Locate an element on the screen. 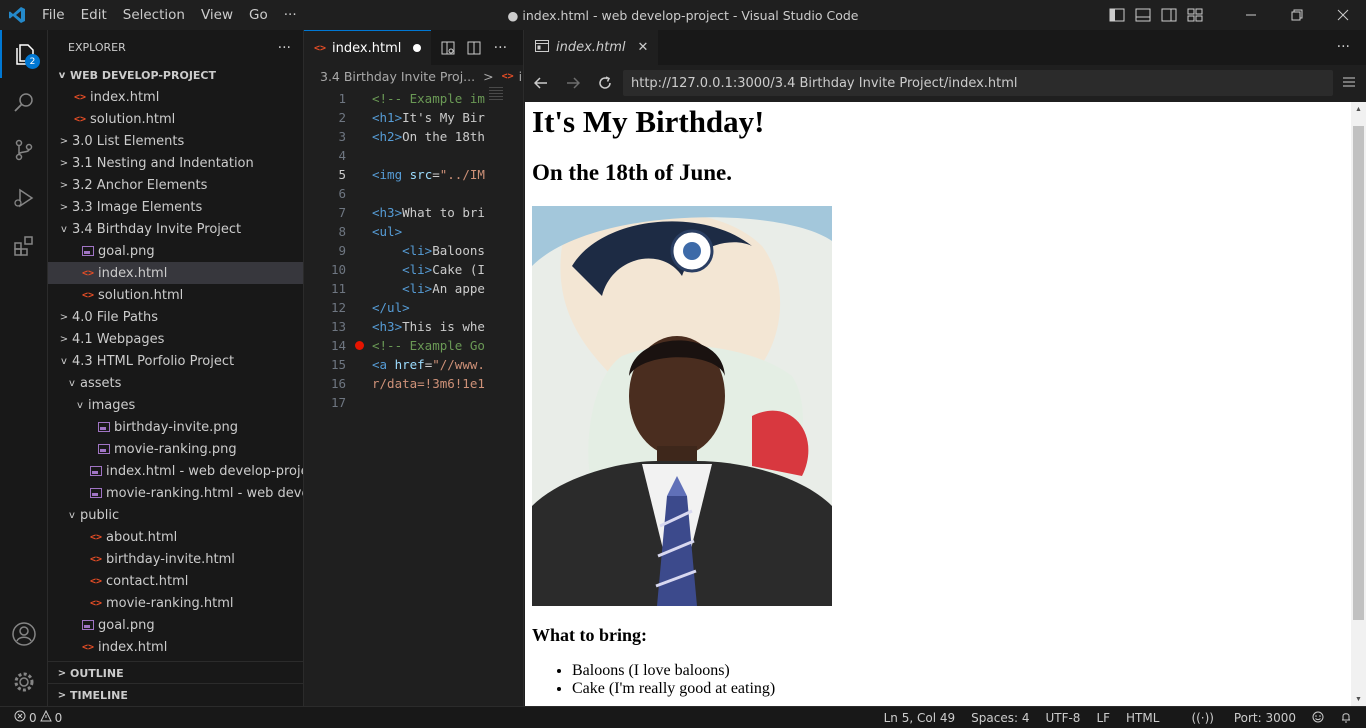 The height and width of the screenshot is (728, 1366). source-control-icon is located at coordinates (24, 150).